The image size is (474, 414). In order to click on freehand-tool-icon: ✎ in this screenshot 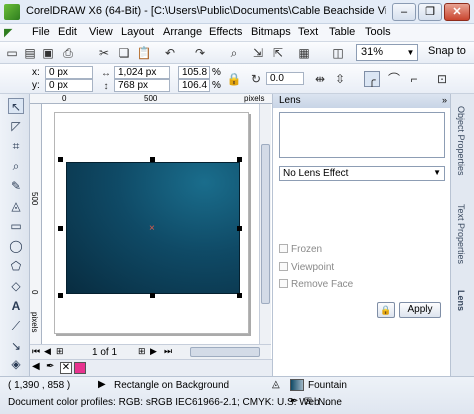, I will do `click(16, 186)`.